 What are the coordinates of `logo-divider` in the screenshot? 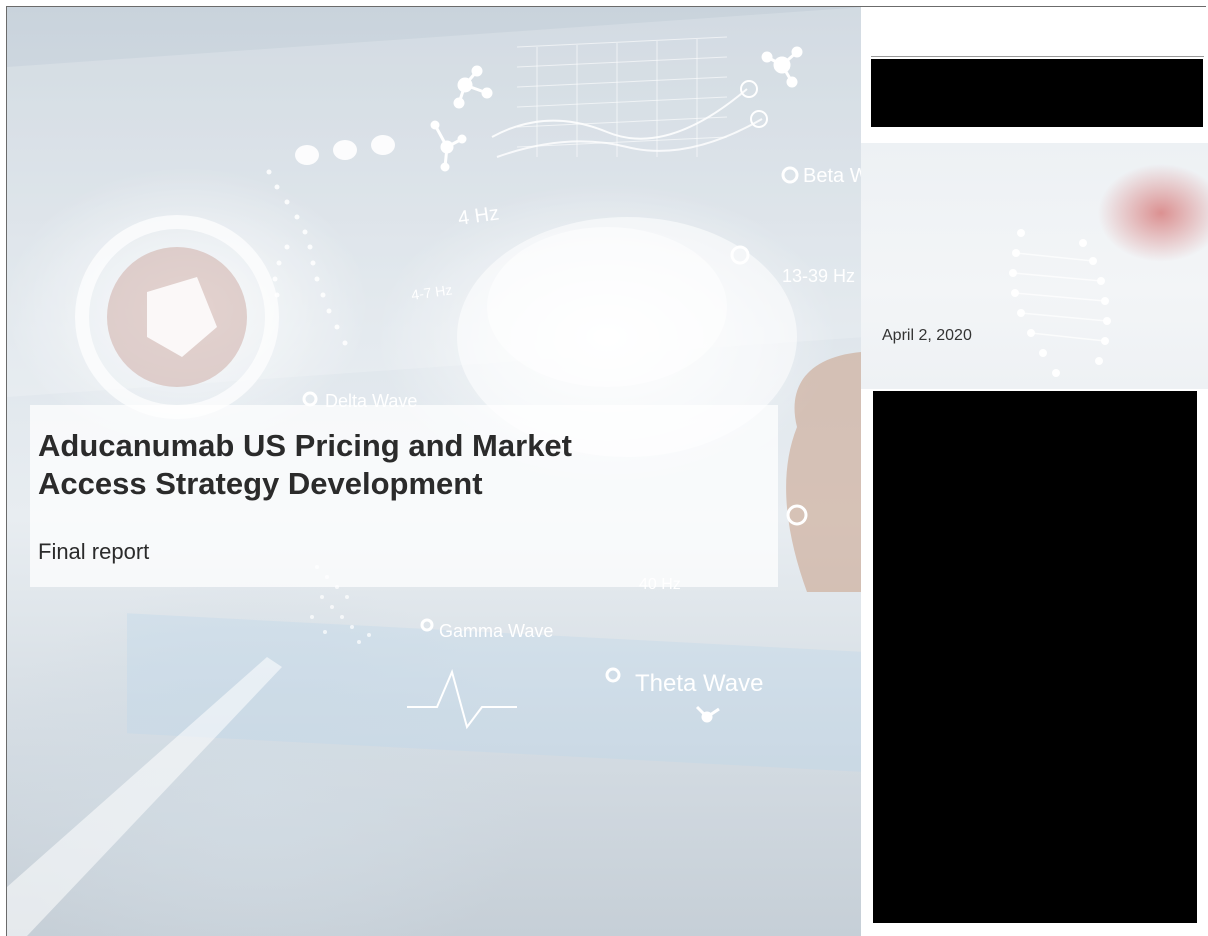 It's located at (1037, 56).